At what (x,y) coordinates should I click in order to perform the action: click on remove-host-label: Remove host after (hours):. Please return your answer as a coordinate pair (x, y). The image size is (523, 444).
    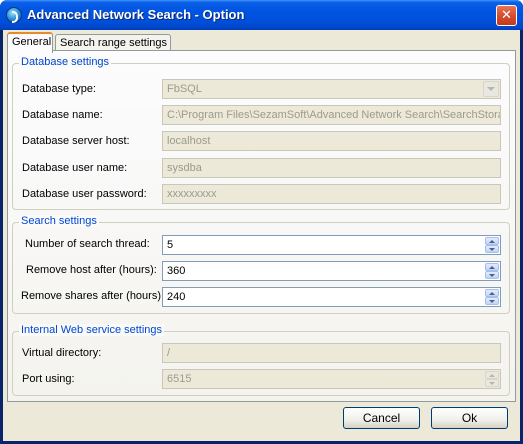
    Looking at the image, I should click on (91, 270).